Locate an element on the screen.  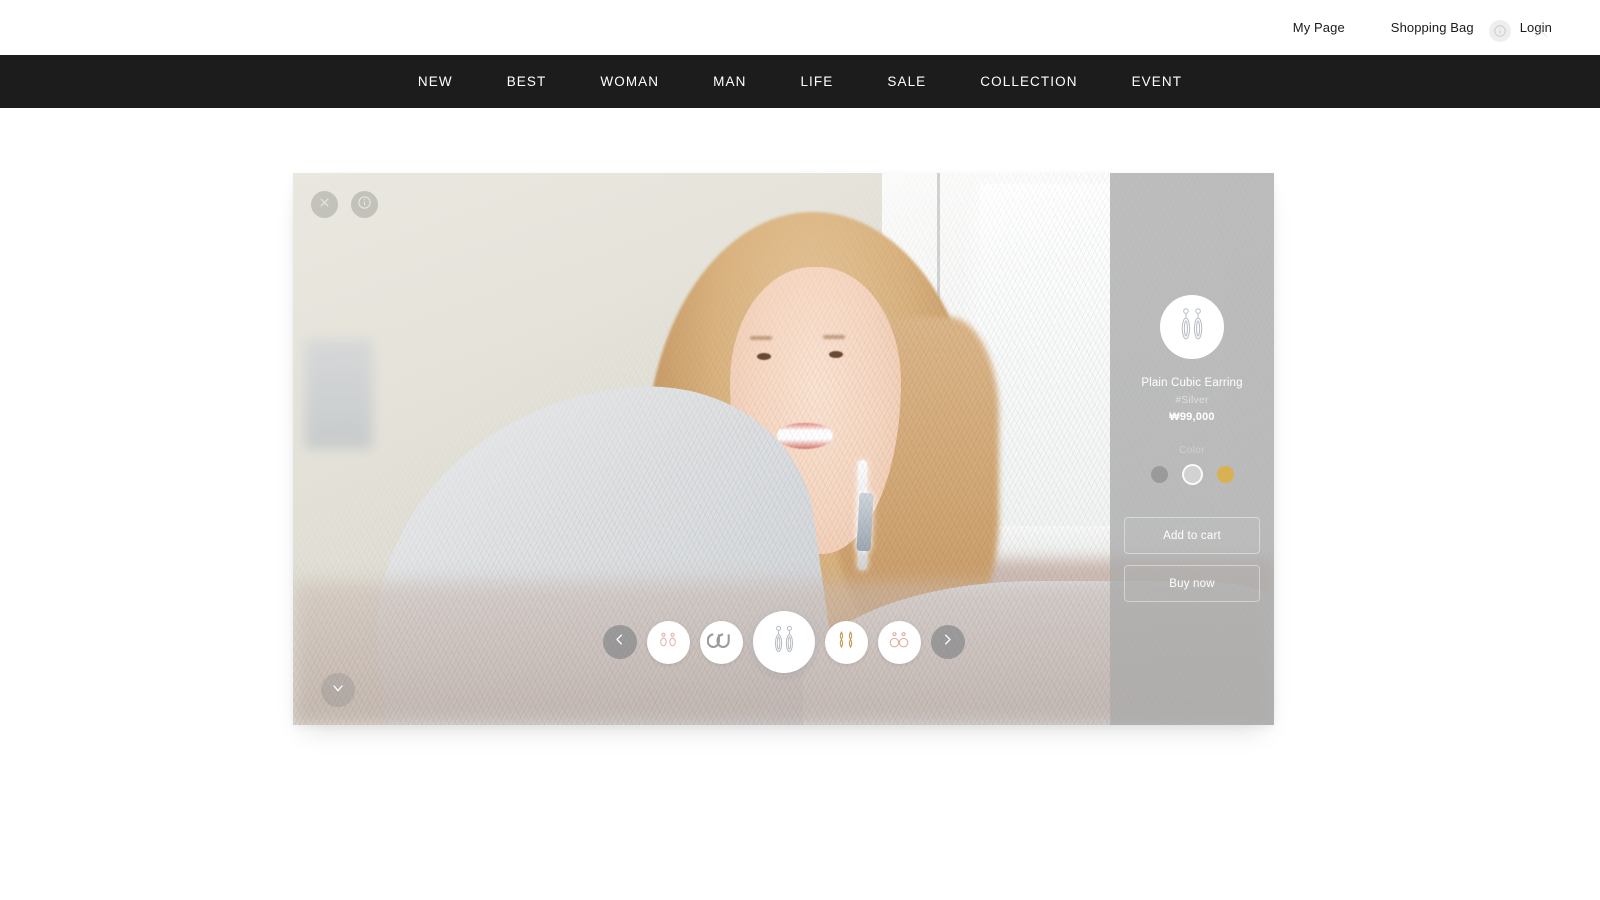
rose-hoop-earring-icon is located at coordinates (899, 642).